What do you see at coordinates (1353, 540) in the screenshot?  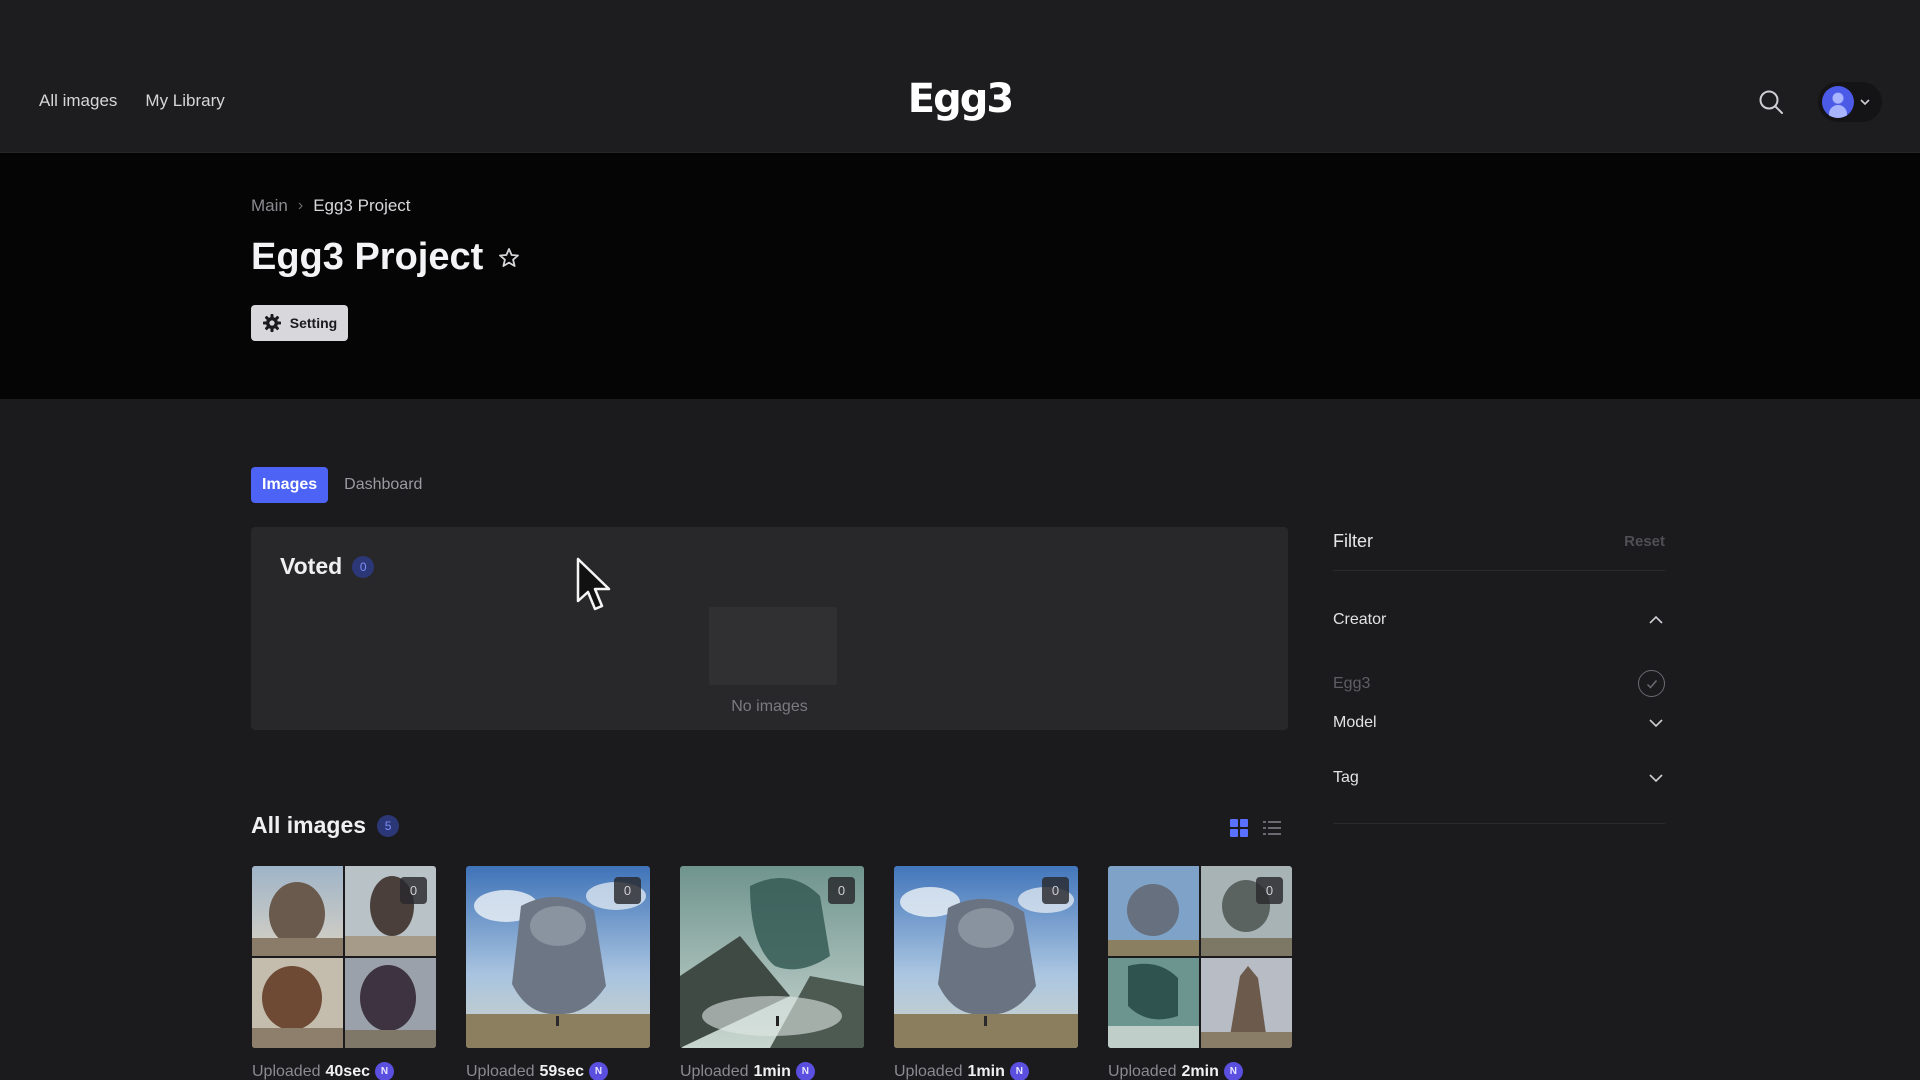 I see `filter-title: Filter` at bounding box center [1353, 540].